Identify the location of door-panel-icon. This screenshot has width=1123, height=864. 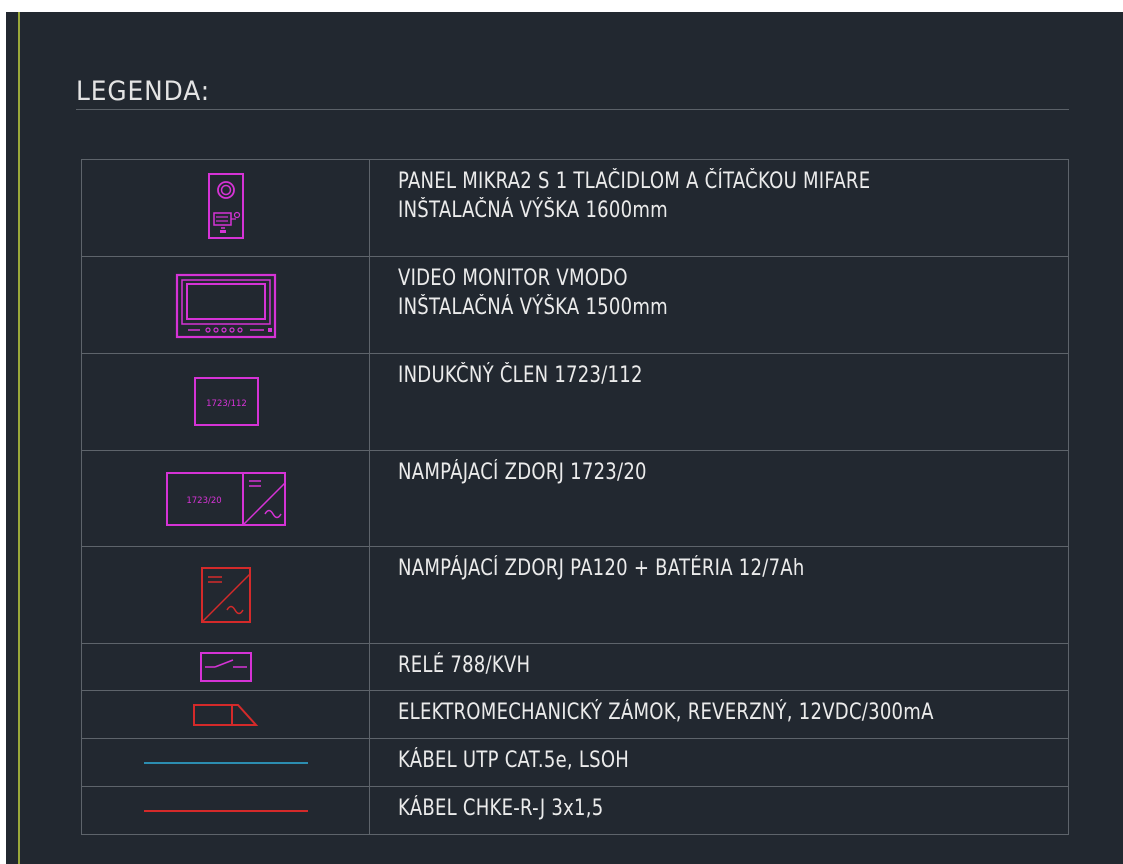
(225, 206).